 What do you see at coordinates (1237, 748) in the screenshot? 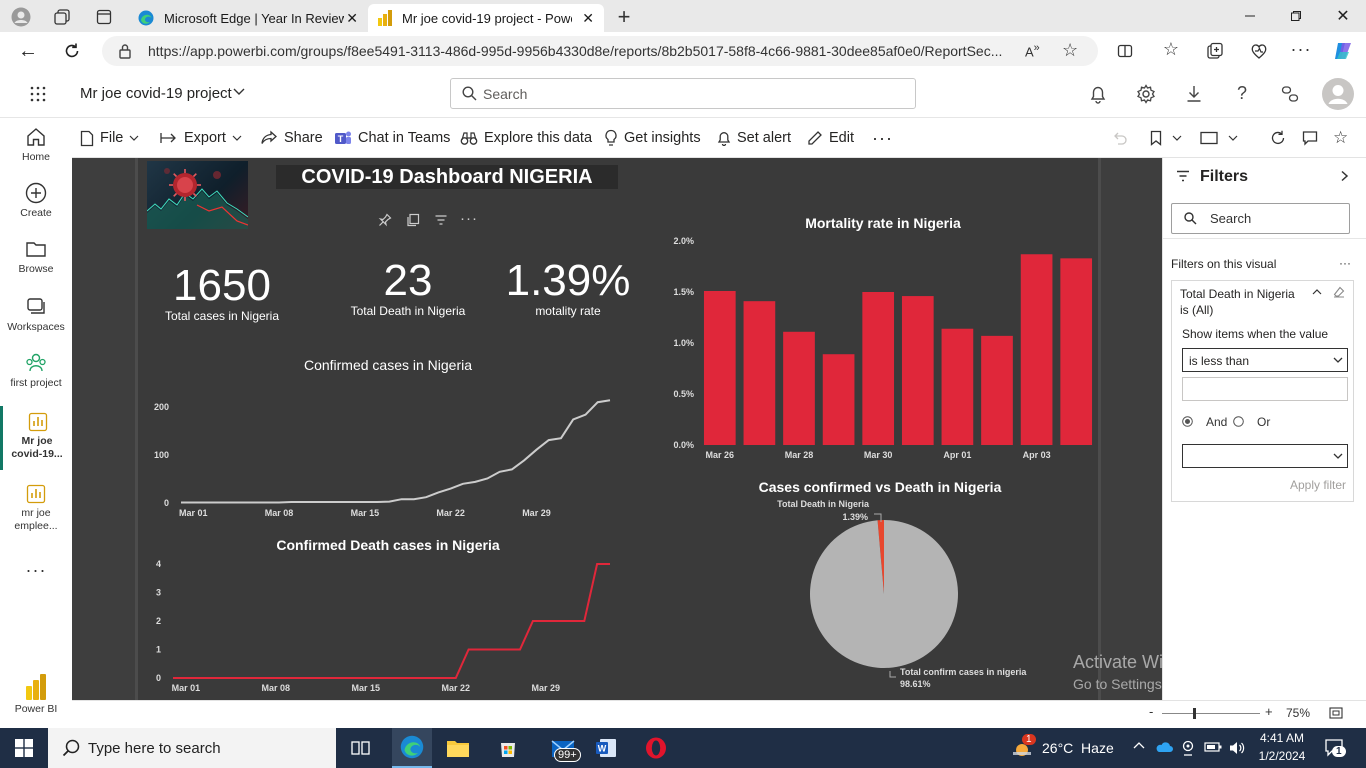
I see `volume-icon` at bounding box center [1237, 748].